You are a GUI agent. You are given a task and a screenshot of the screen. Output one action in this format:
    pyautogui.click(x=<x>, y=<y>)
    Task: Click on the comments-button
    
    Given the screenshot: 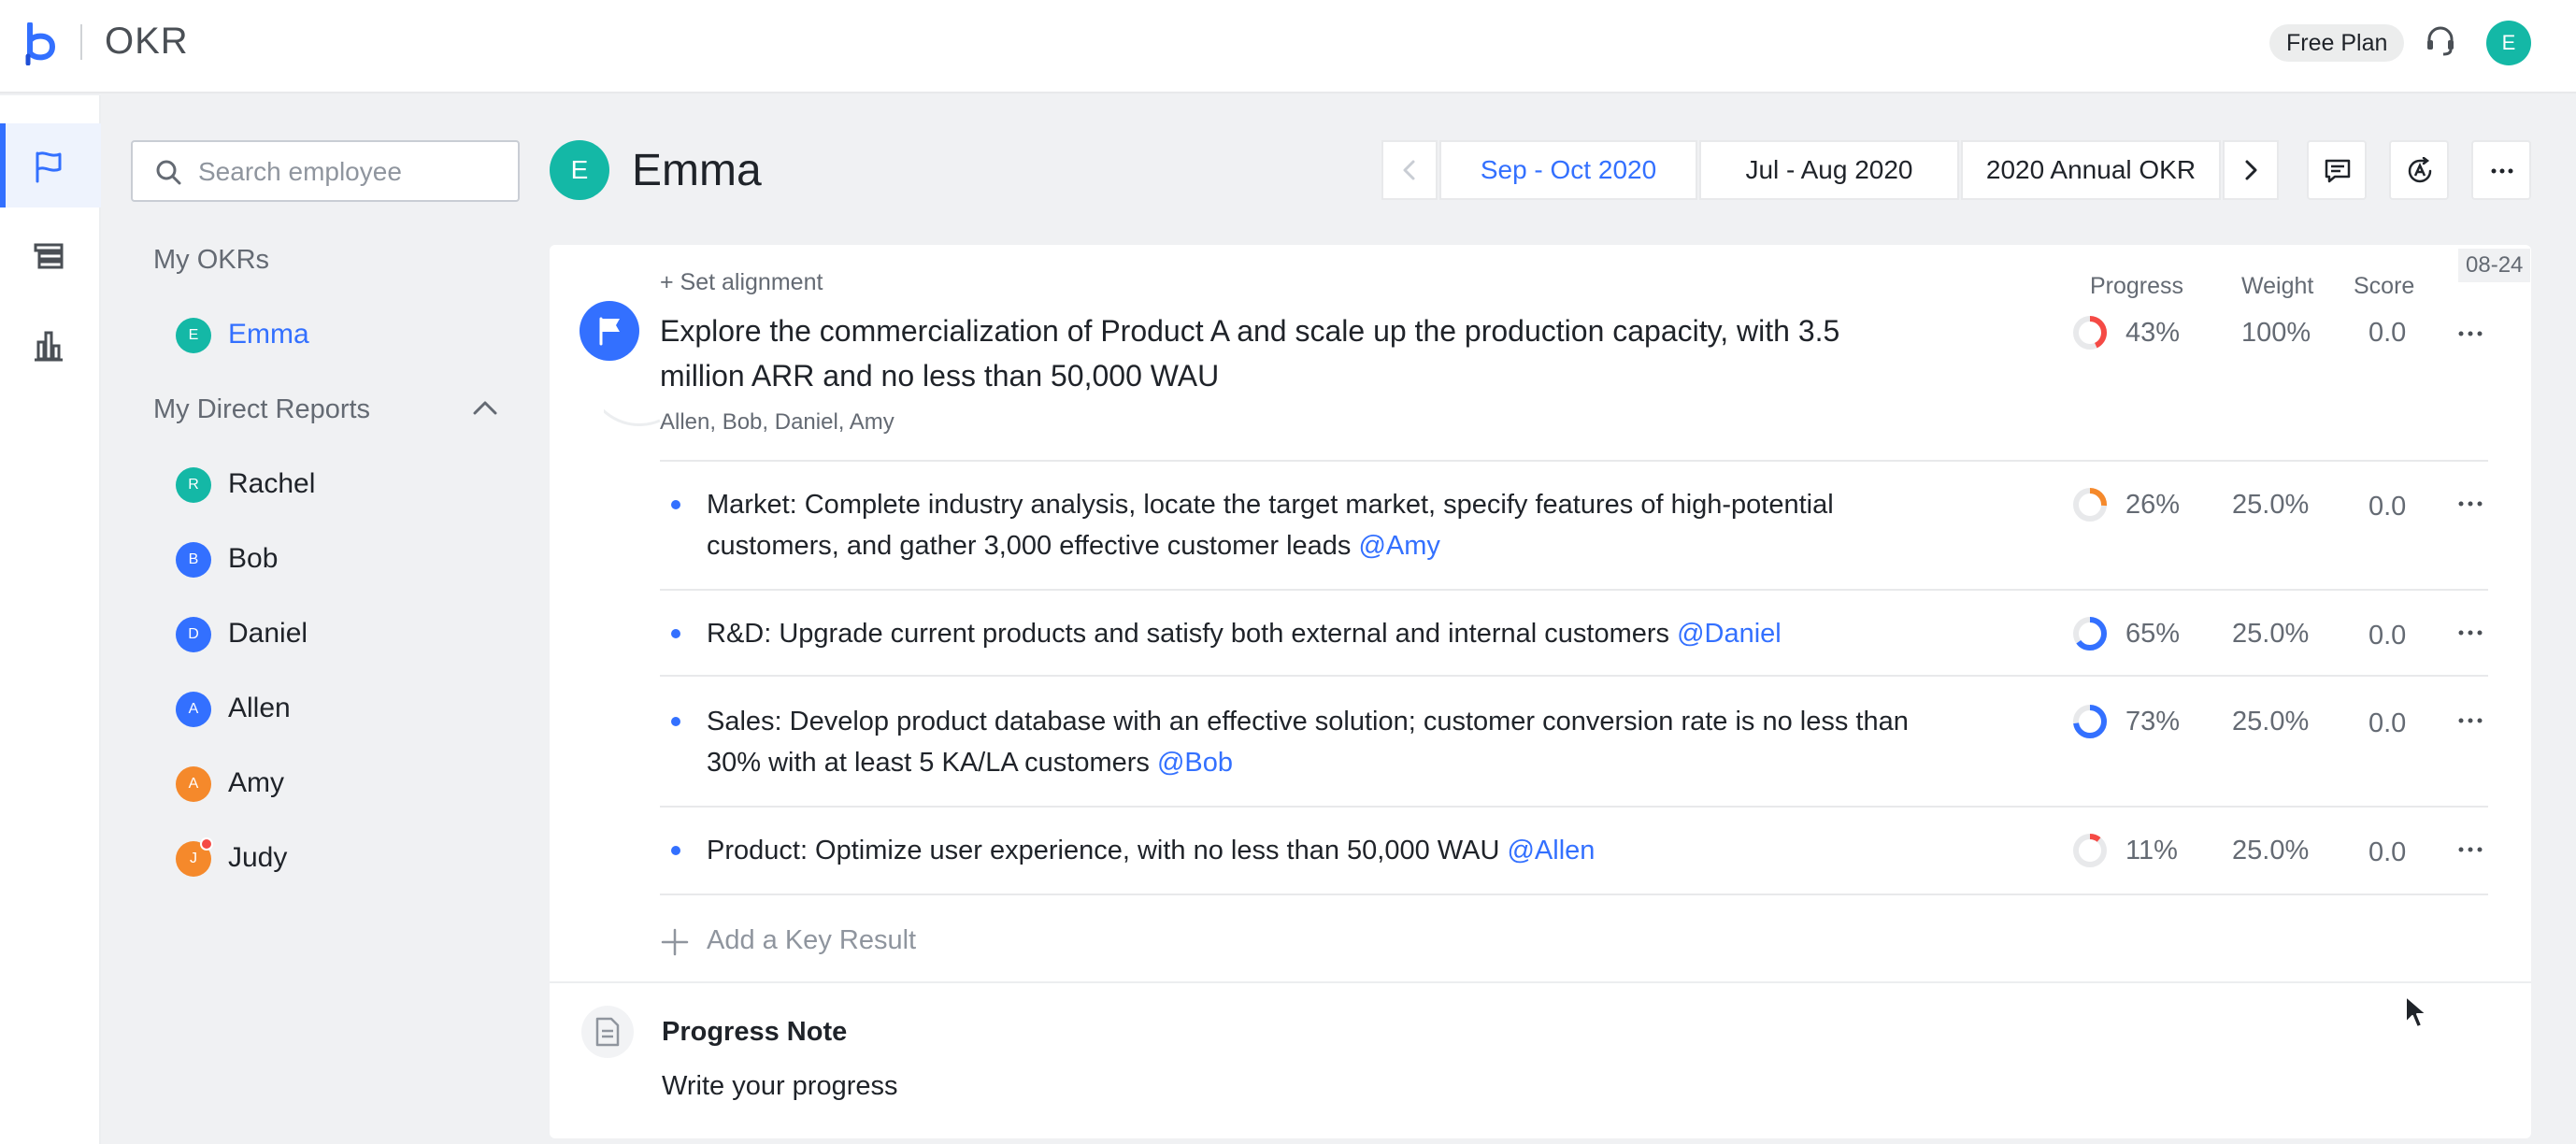 What is the action you would take?
    pyautogui.click(x=2337, y=170)
    